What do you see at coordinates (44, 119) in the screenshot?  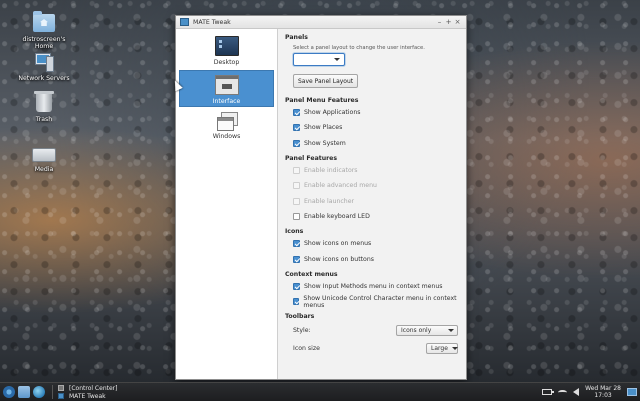 I see `desktop-icon-label: Trash` at bounding box center [44, 119].